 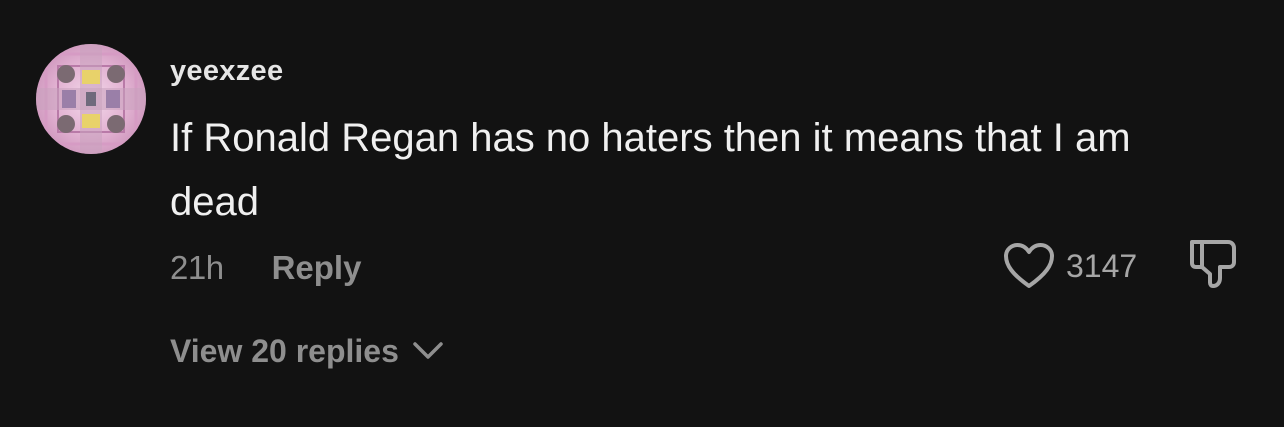 What do you see at coordinates (1029, 266) in the screenshot?
I see `heart-outline-icon` at bounding box center [1029, 266].